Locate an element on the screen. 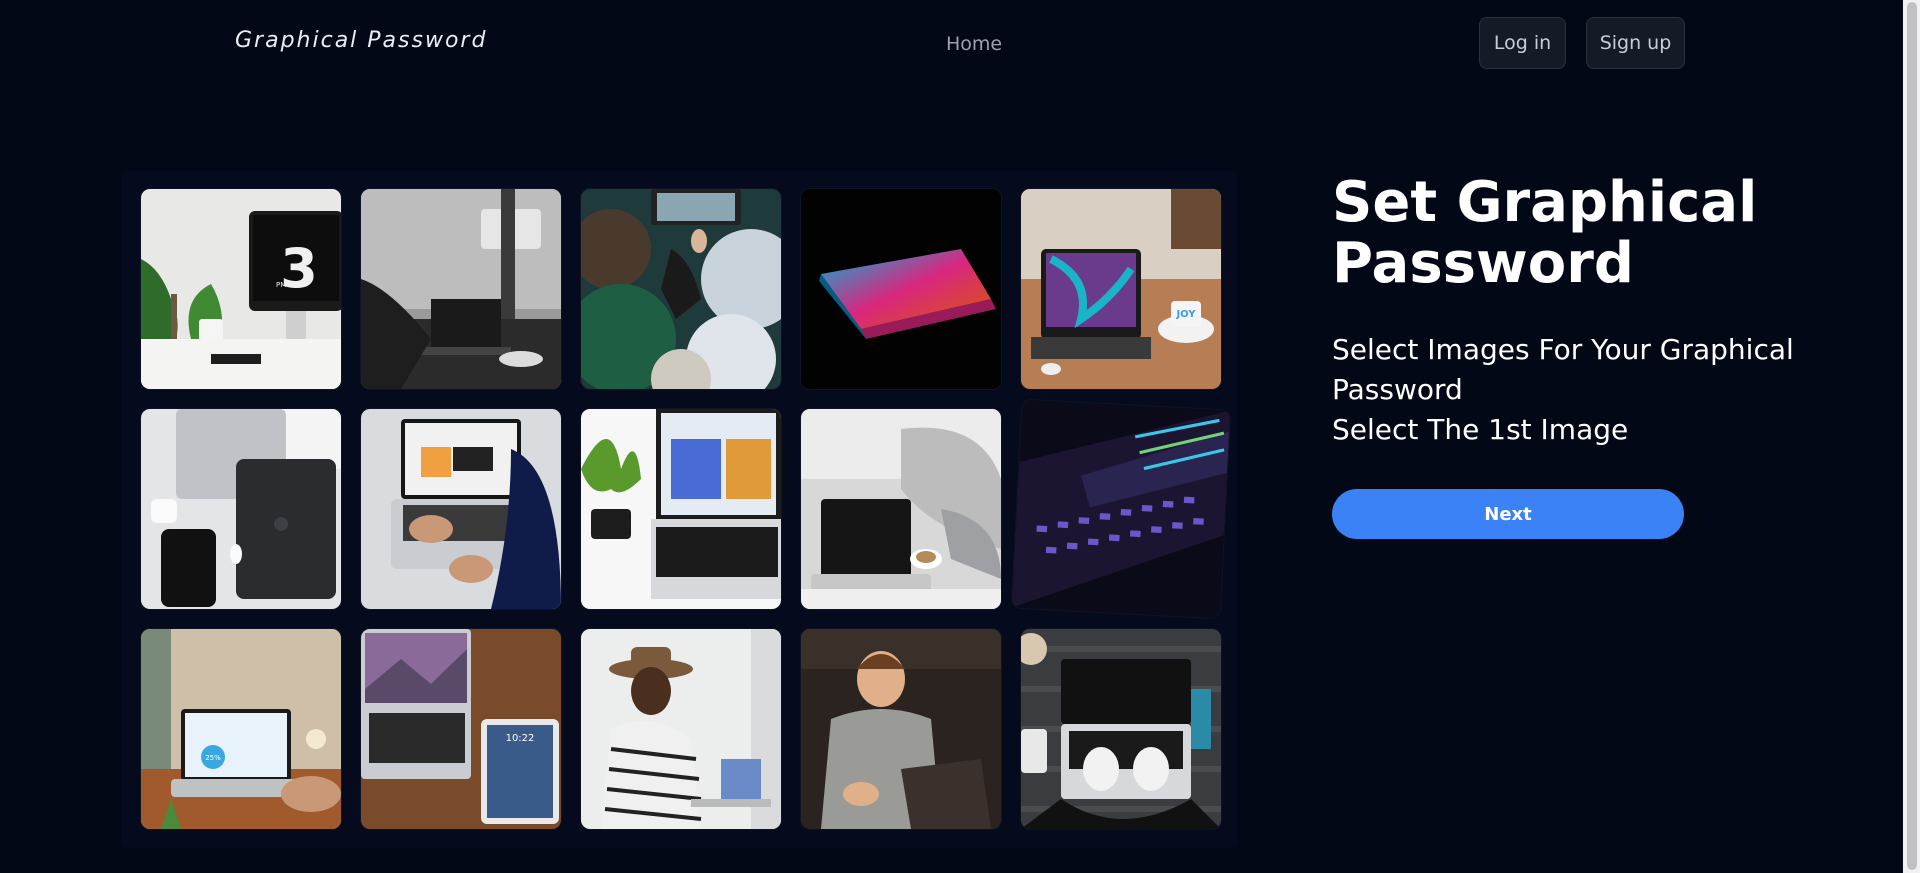 This screenshot has height=873, width=1920. clock-digit: 3 is located at coordinates (299, 268).